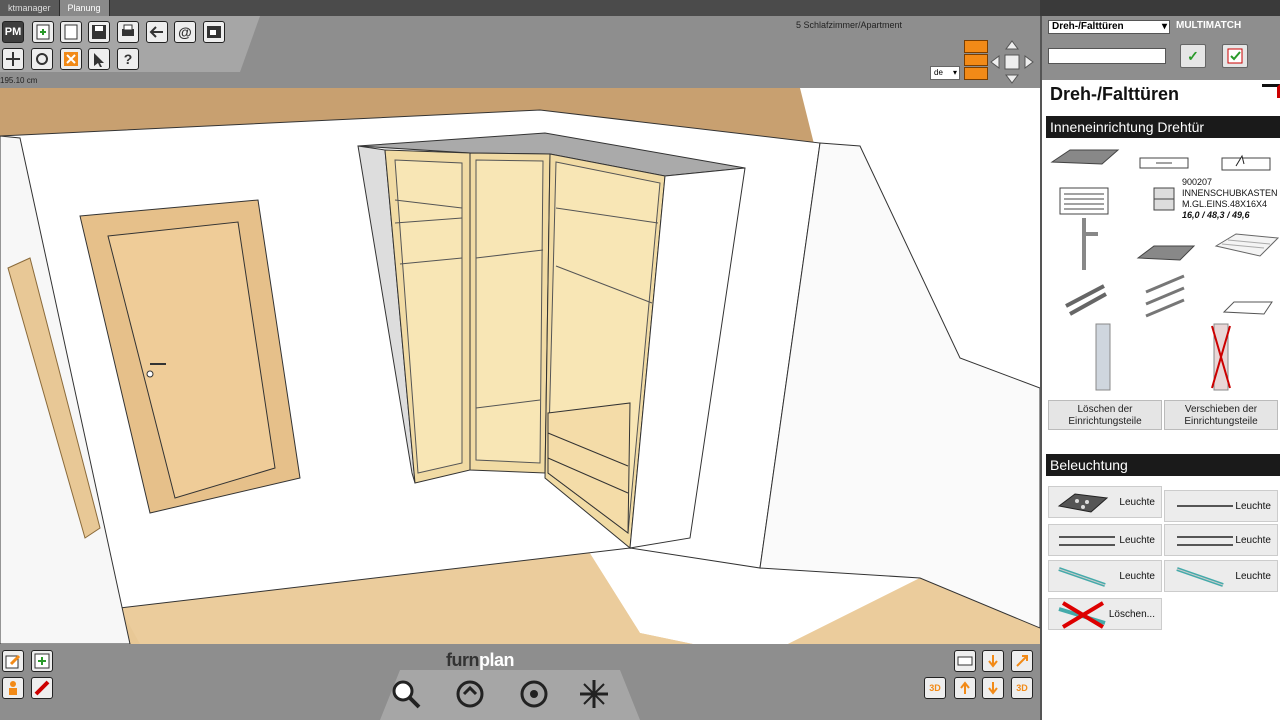 The image size is (1280, 720). What do you see at coordinates (1235, 56) in the screenshot?
I see `add-check-icon` at bounding box center [1235, 56].